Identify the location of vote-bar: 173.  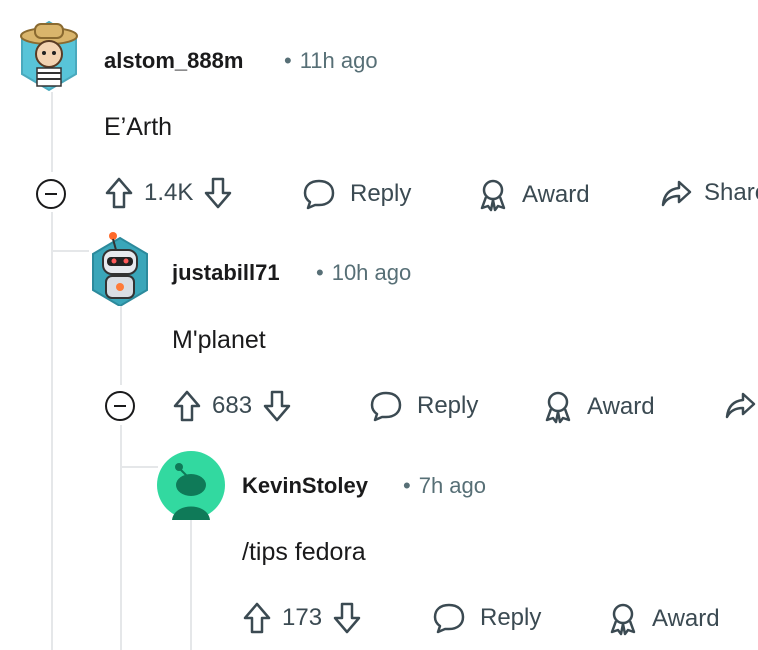
(302, 618).